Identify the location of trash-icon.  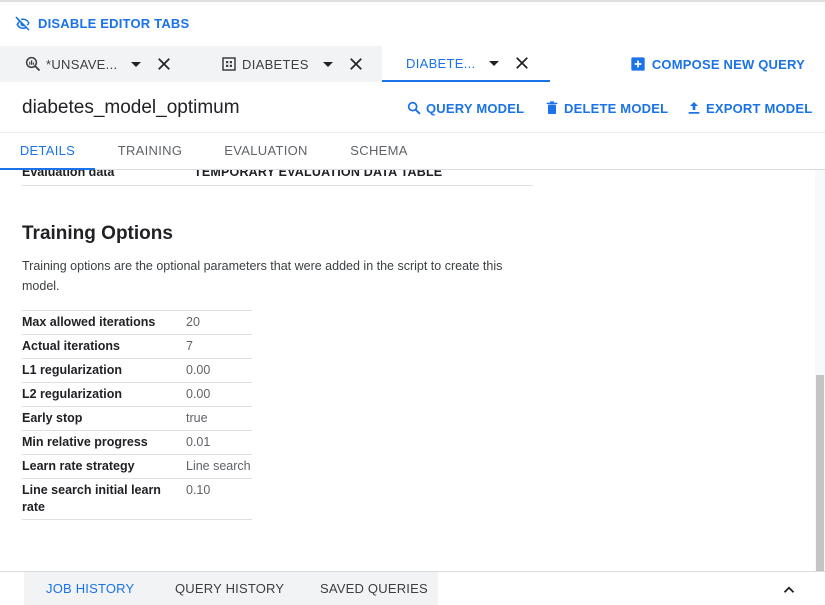
(552, 107).